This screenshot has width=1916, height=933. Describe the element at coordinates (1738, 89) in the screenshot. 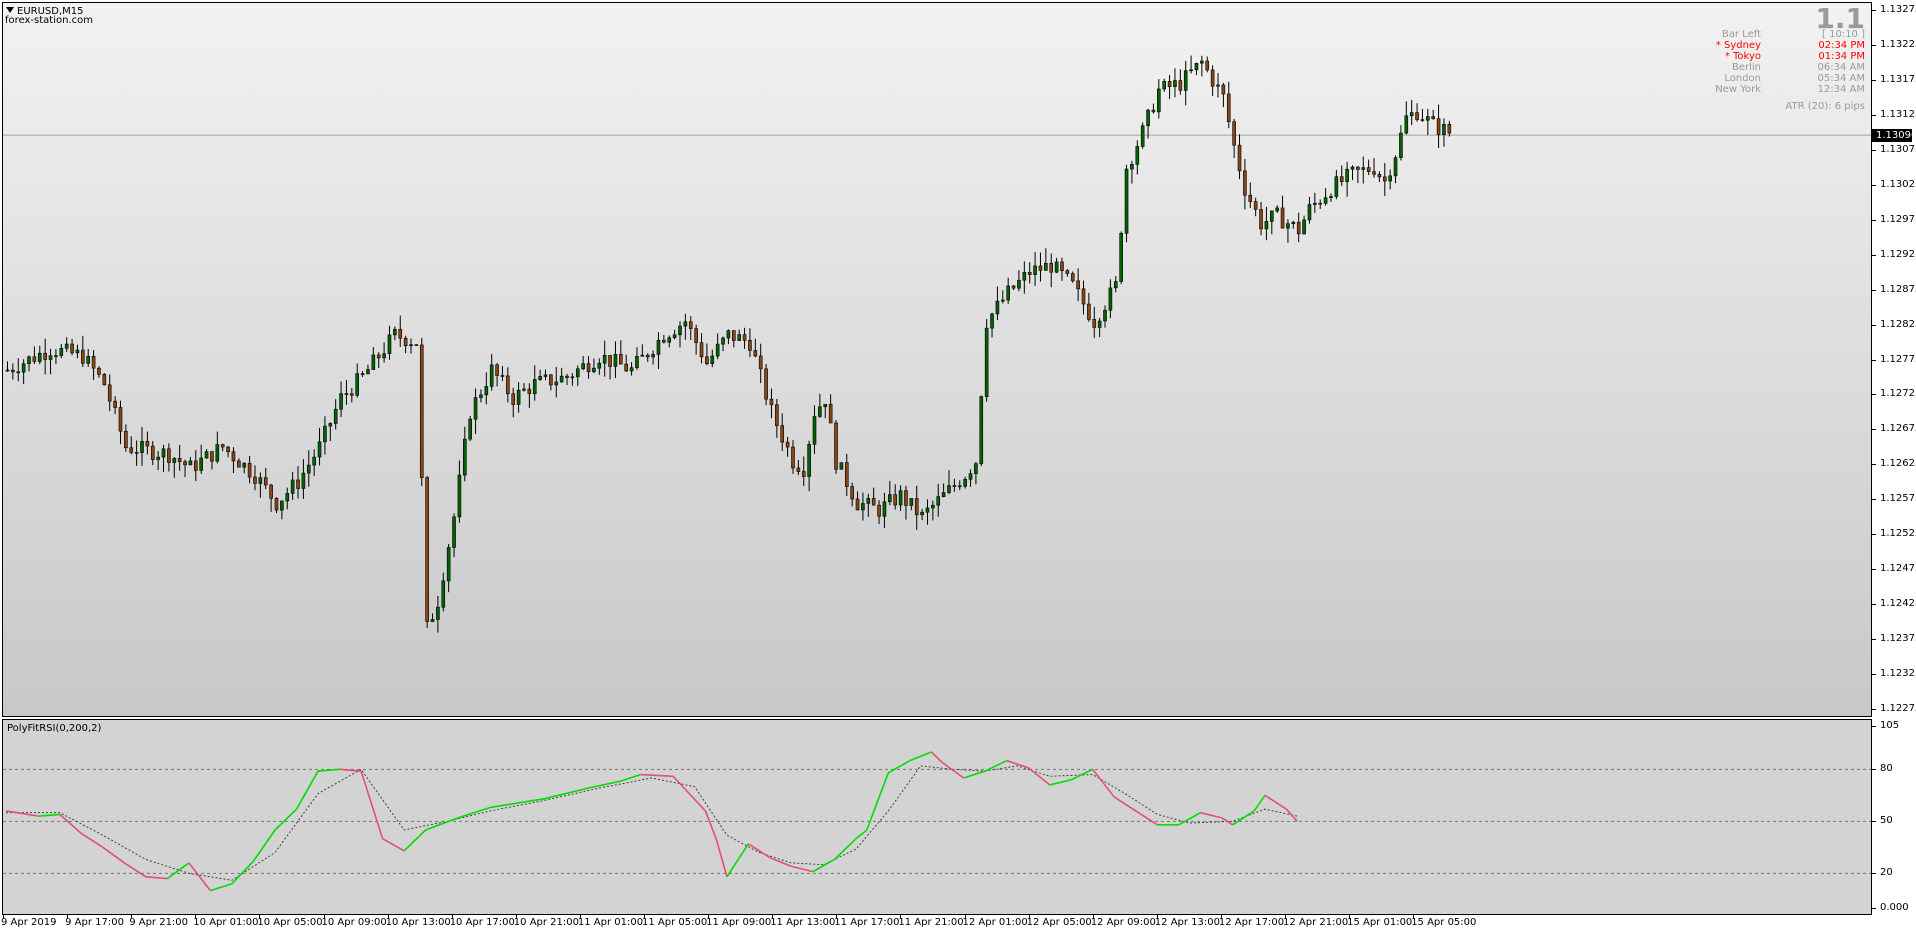

I see `session-label: New York` at that location.